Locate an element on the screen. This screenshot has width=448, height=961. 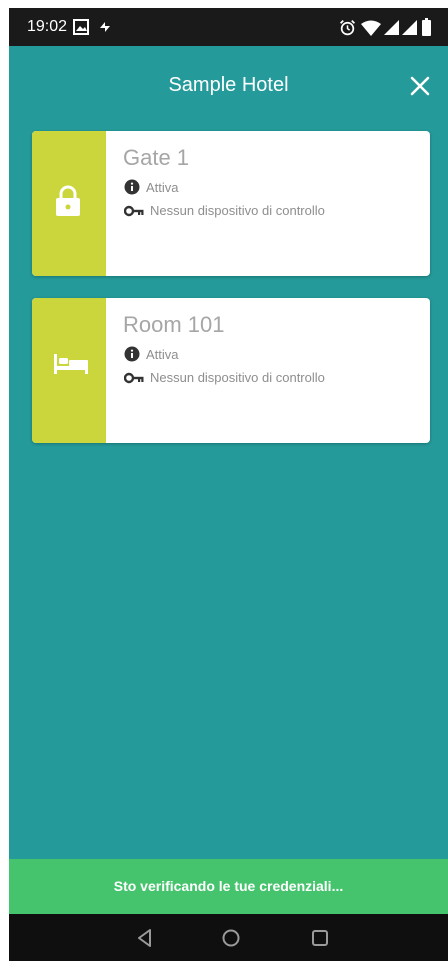
close-icon is located at coordinates (420, 86).